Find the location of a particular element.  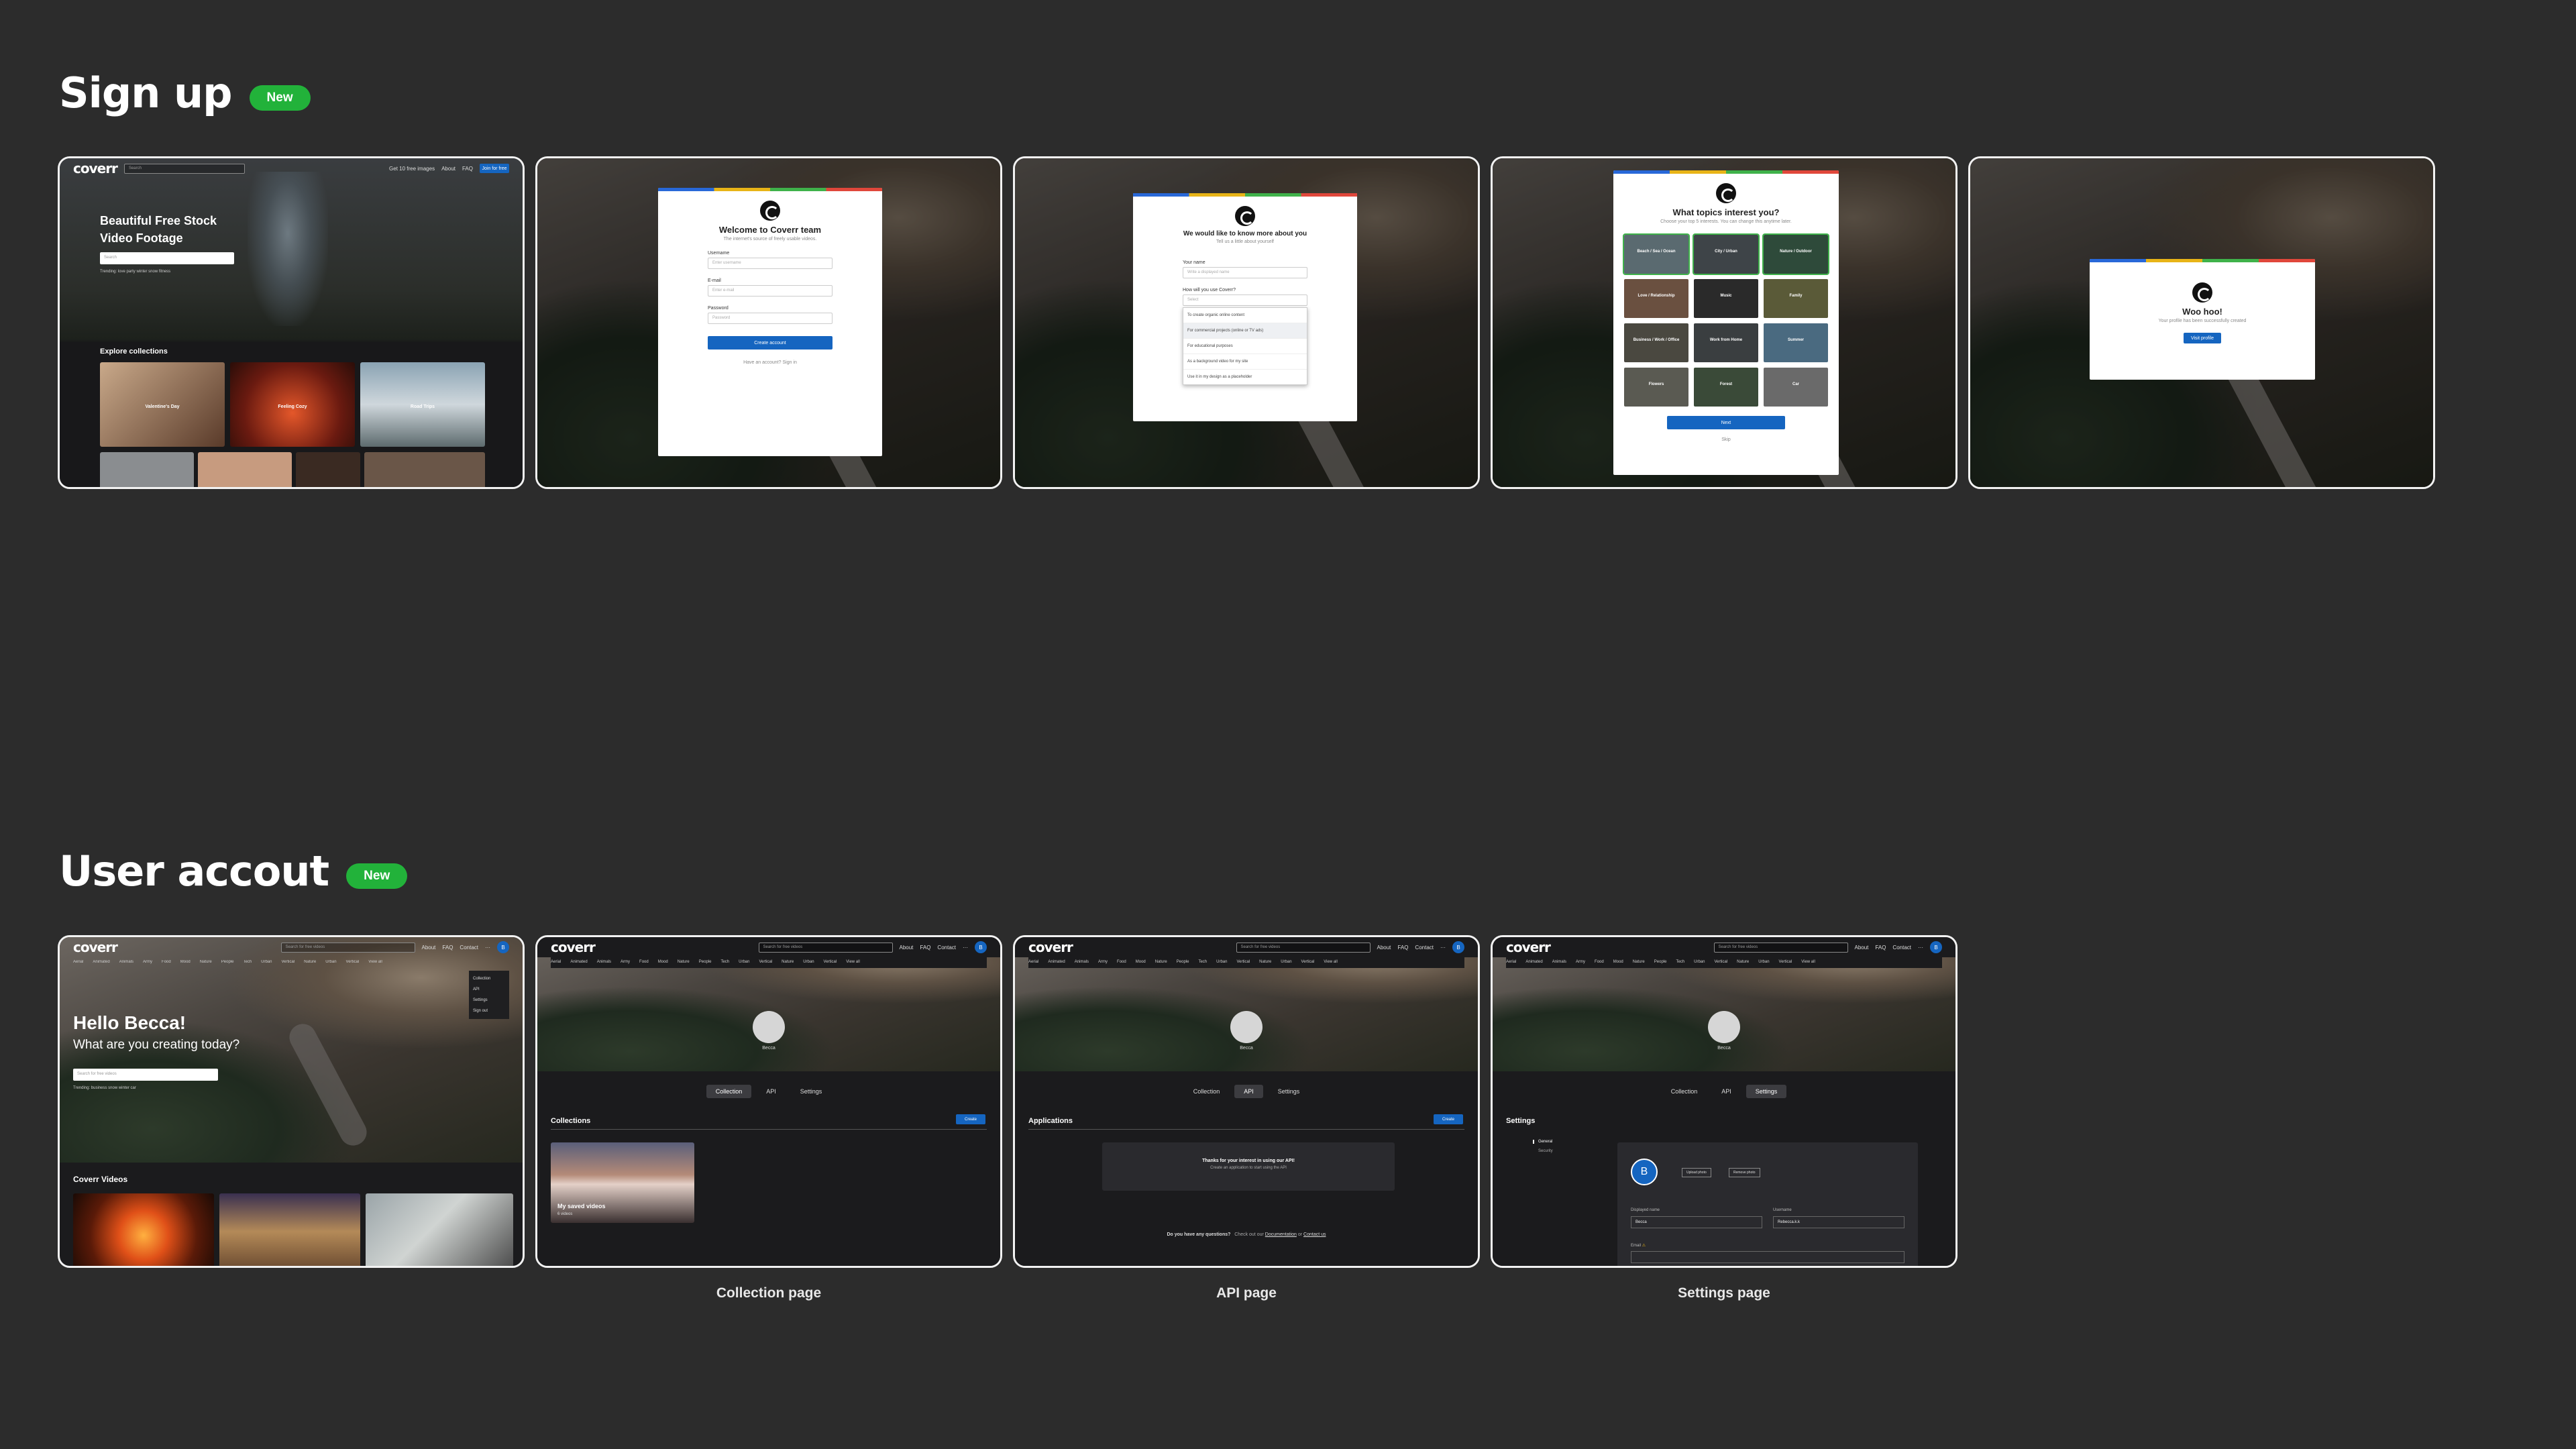

email-field is located at coordinates (1767, 1257).